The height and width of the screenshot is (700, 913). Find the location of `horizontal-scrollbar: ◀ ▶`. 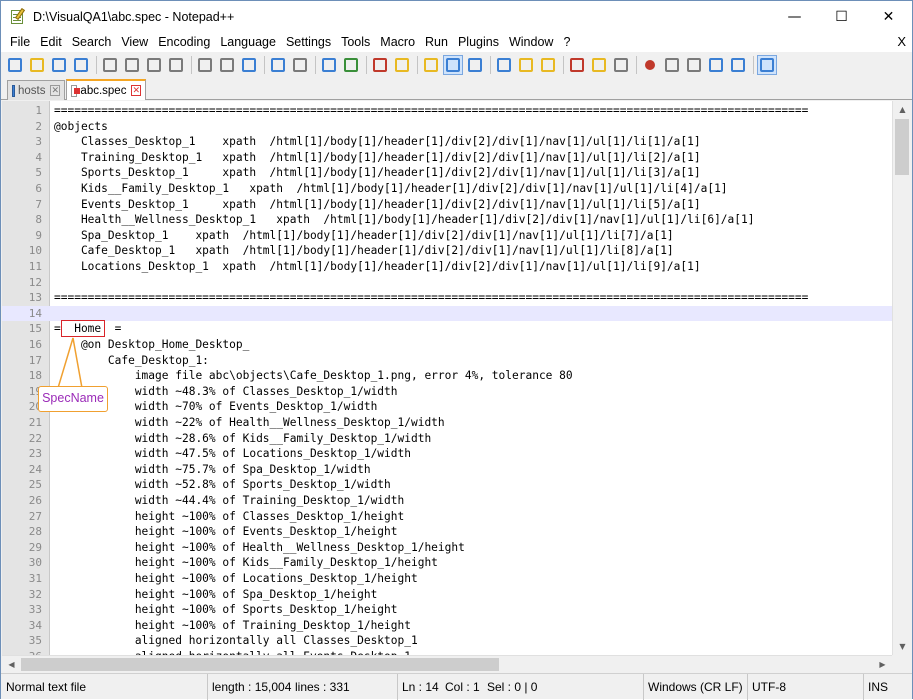

horizontal-scrollbar: ◀ ▶ is located at coordinates (447, 663).